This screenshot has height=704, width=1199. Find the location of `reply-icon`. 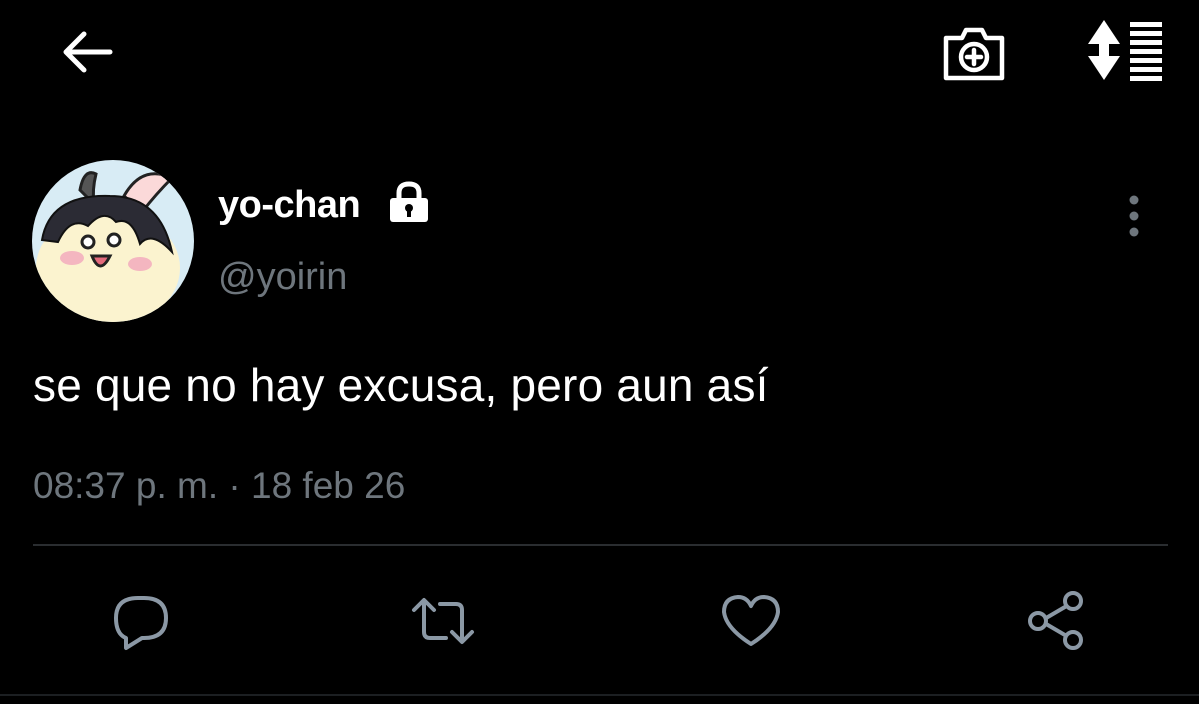

reply-icon is located at coordinates (141, 623).